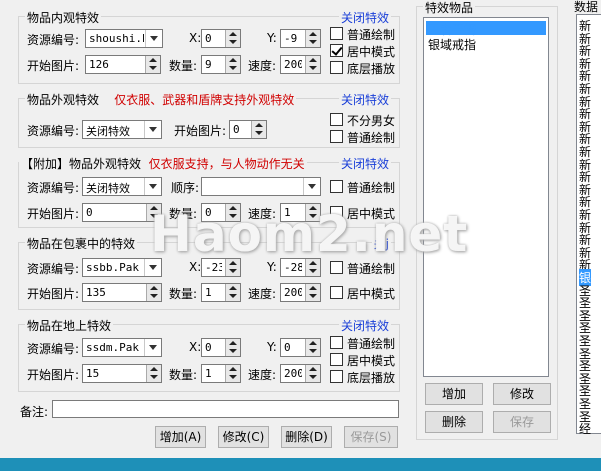  What do you see at coordinates (122, 212) in the screenshot?
I see `extra-start-stepper: 0` at bounding box center [122, 212].